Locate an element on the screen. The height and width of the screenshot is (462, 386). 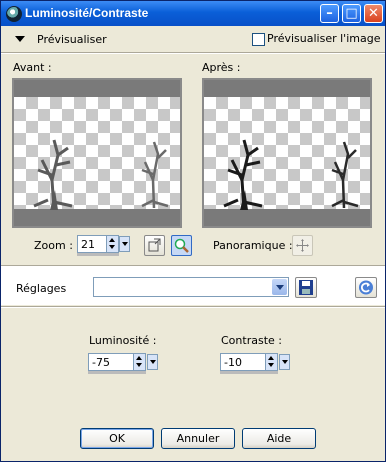
presets-label: Réglages is located at coordinates (41, 288).